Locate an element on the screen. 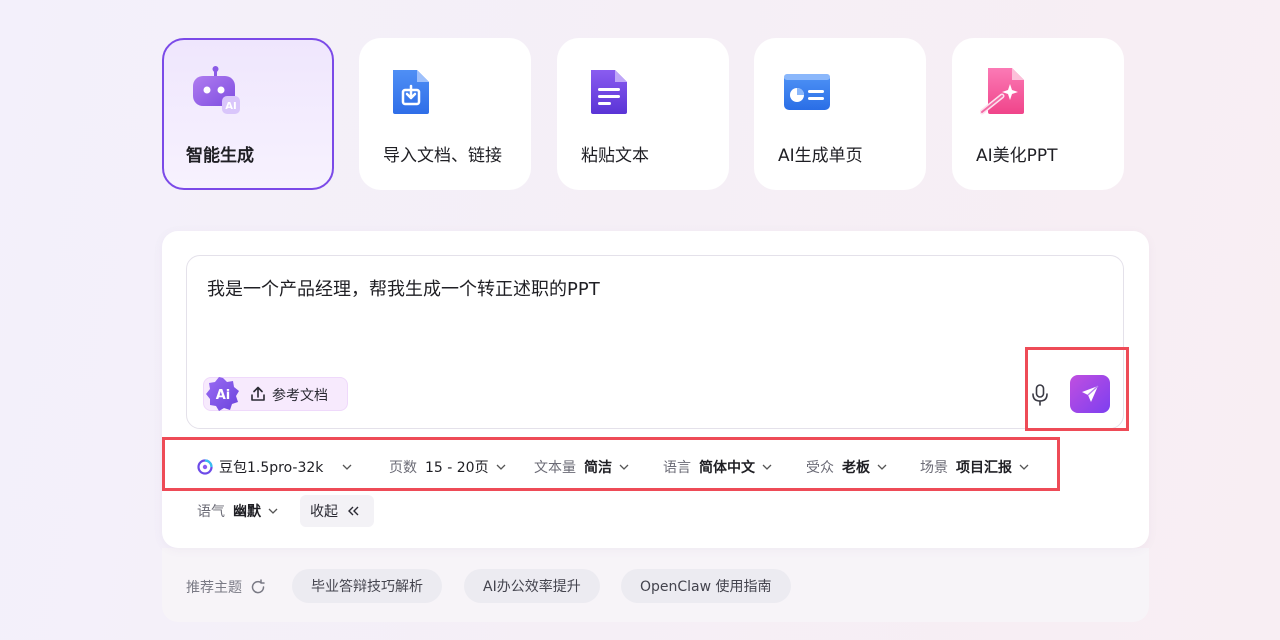 Image resolution: width=1280 pixels, height=640 pixels. card-single-page: AI生成单页 is located at coordinates (840, 114).